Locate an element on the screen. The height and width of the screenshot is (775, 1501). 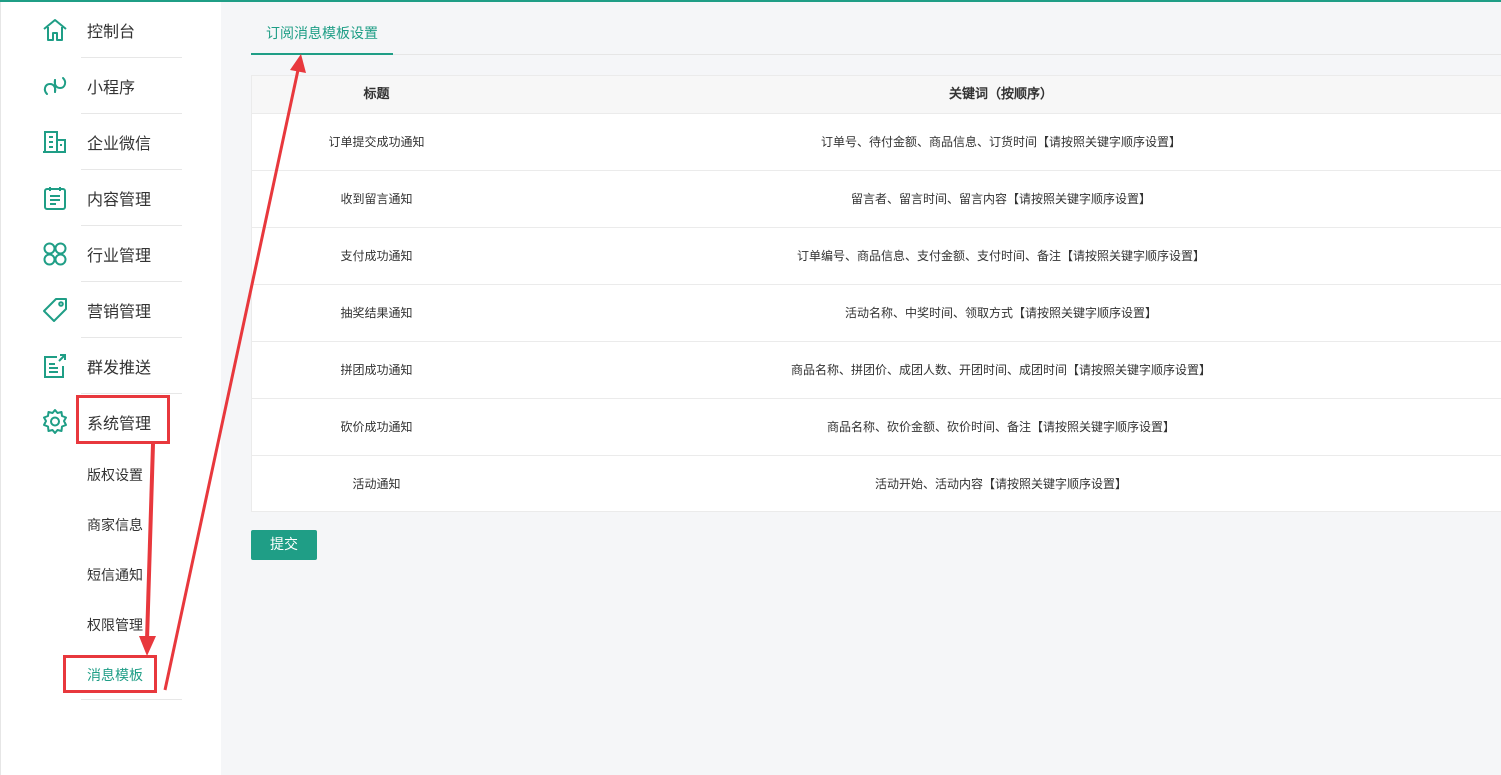
top-accent-line is located at coordinates (750, 1).